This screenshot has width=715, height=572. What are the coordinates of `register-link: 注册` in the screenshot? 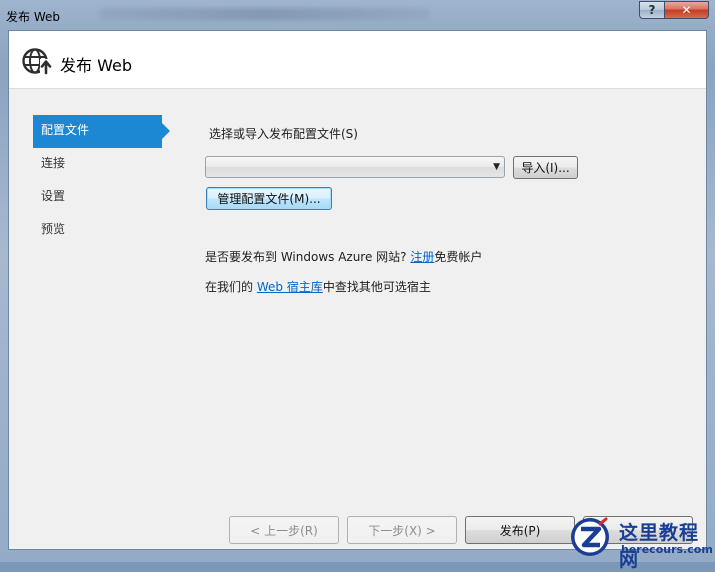 It's located at (422, 257).